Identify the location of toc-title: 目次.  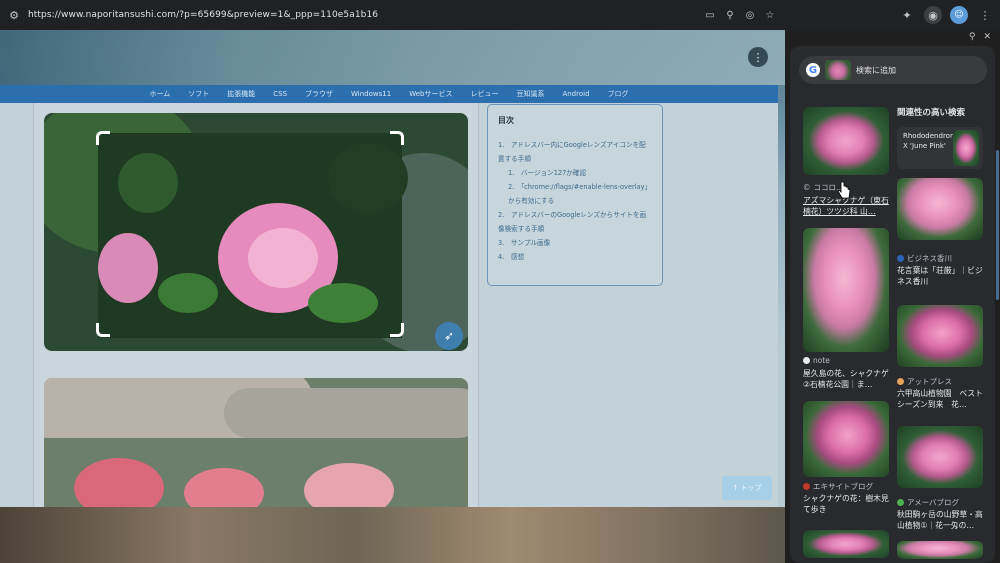
(506, 120).